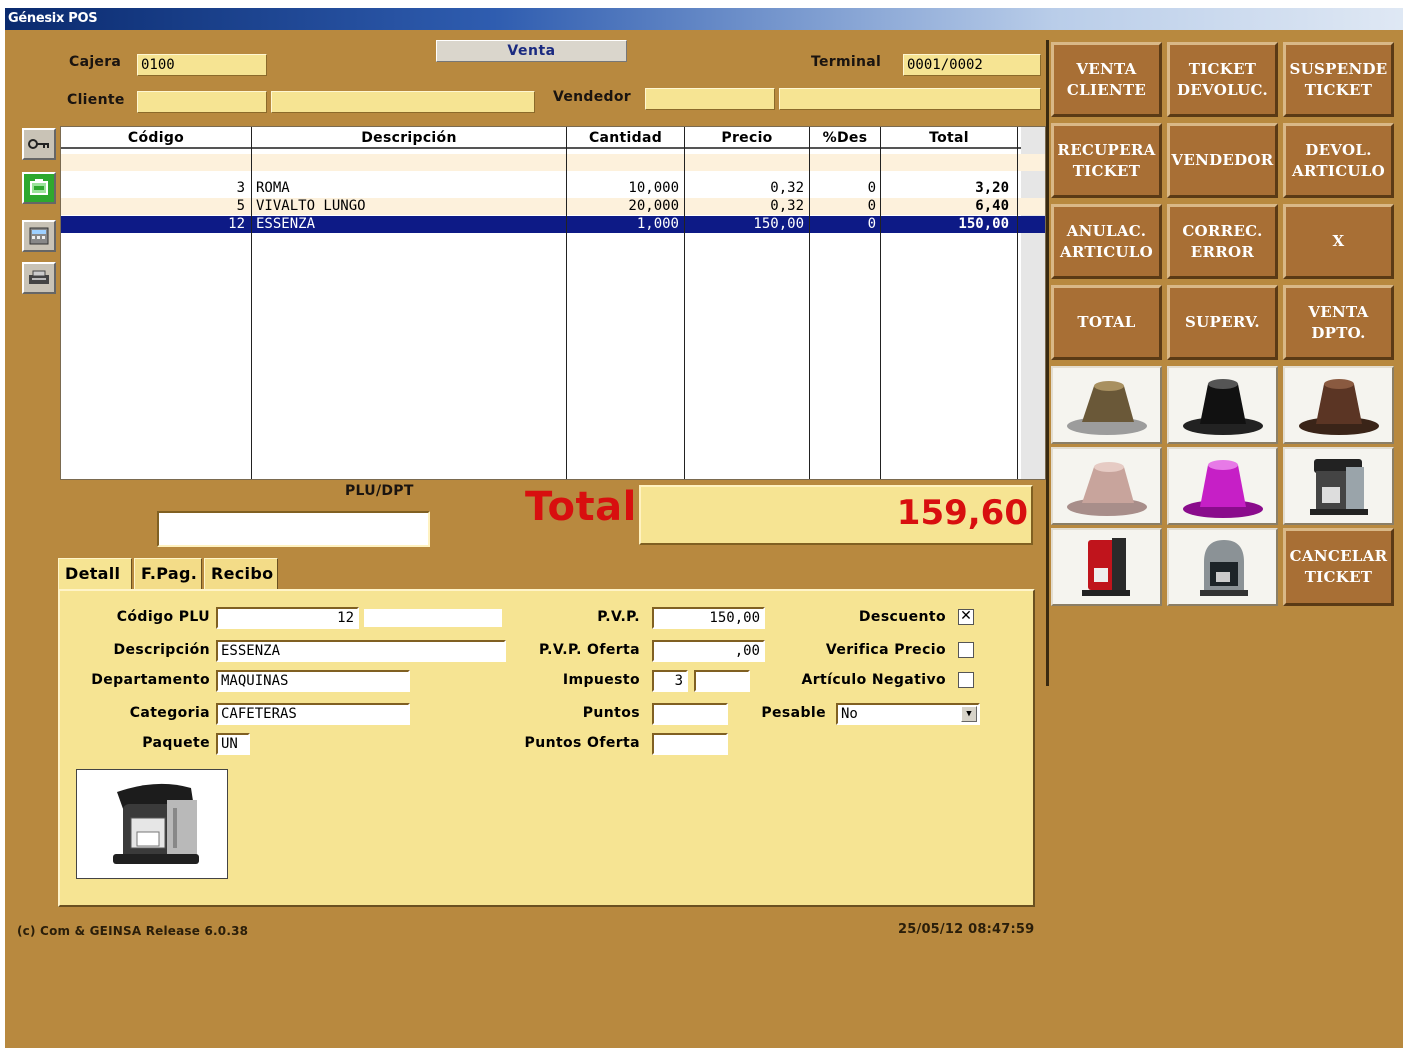 Image resolution: width=1408 pixels, height=1048 pixels. What do you see at coordinates (992, 206) in the screenshot?
I see `cell-total: 6,40` at bounding box center [992, 206].